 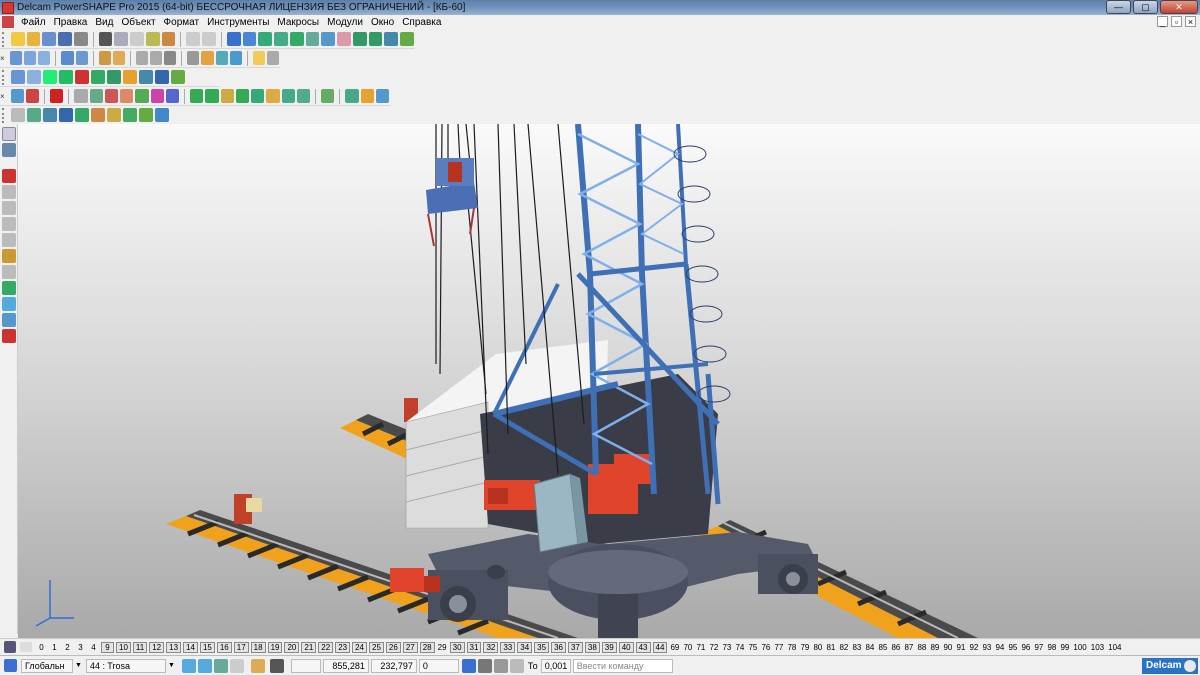 I want to click on level-button: 24, so click(x=359, y=647).